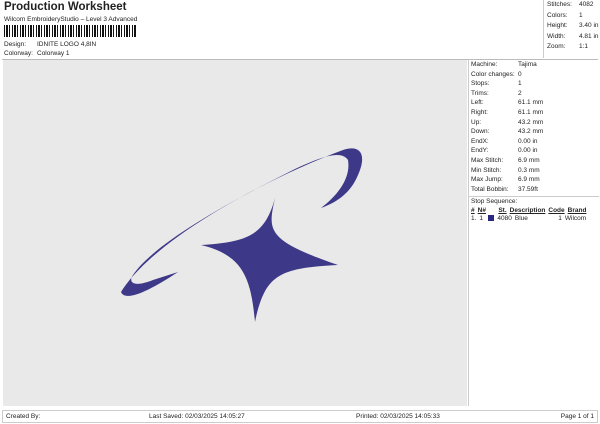  What do you see at coordinates (504, 141) in the screenshot?
I see `detail-row: EndX: 0.00 in` at bounding box center [504, 141].